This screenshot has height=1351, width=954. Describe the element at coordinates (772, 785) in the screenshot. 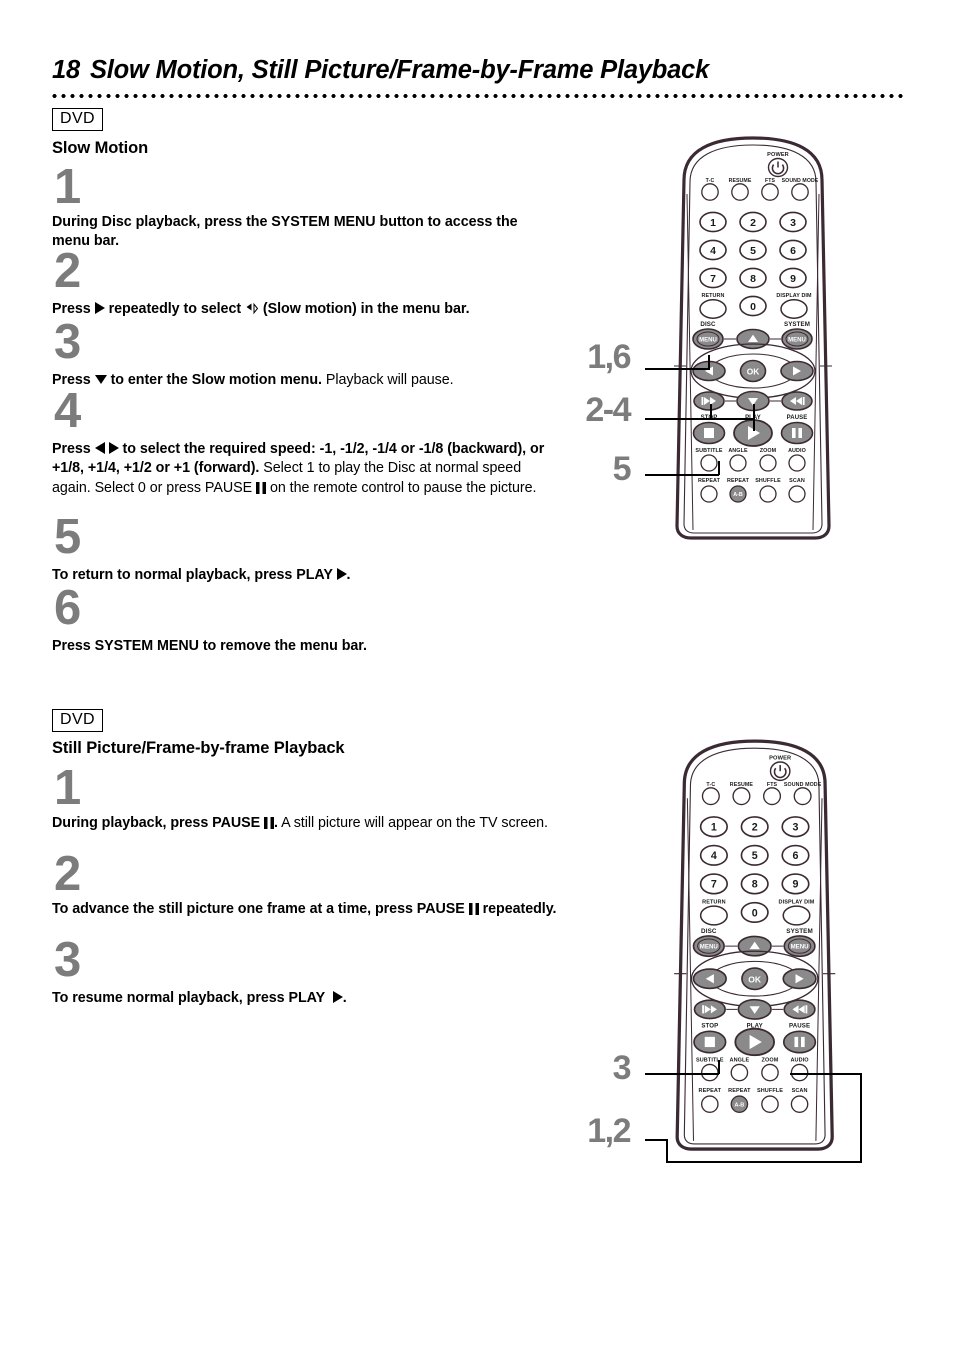

I see `svg-text: FTS` at that location.